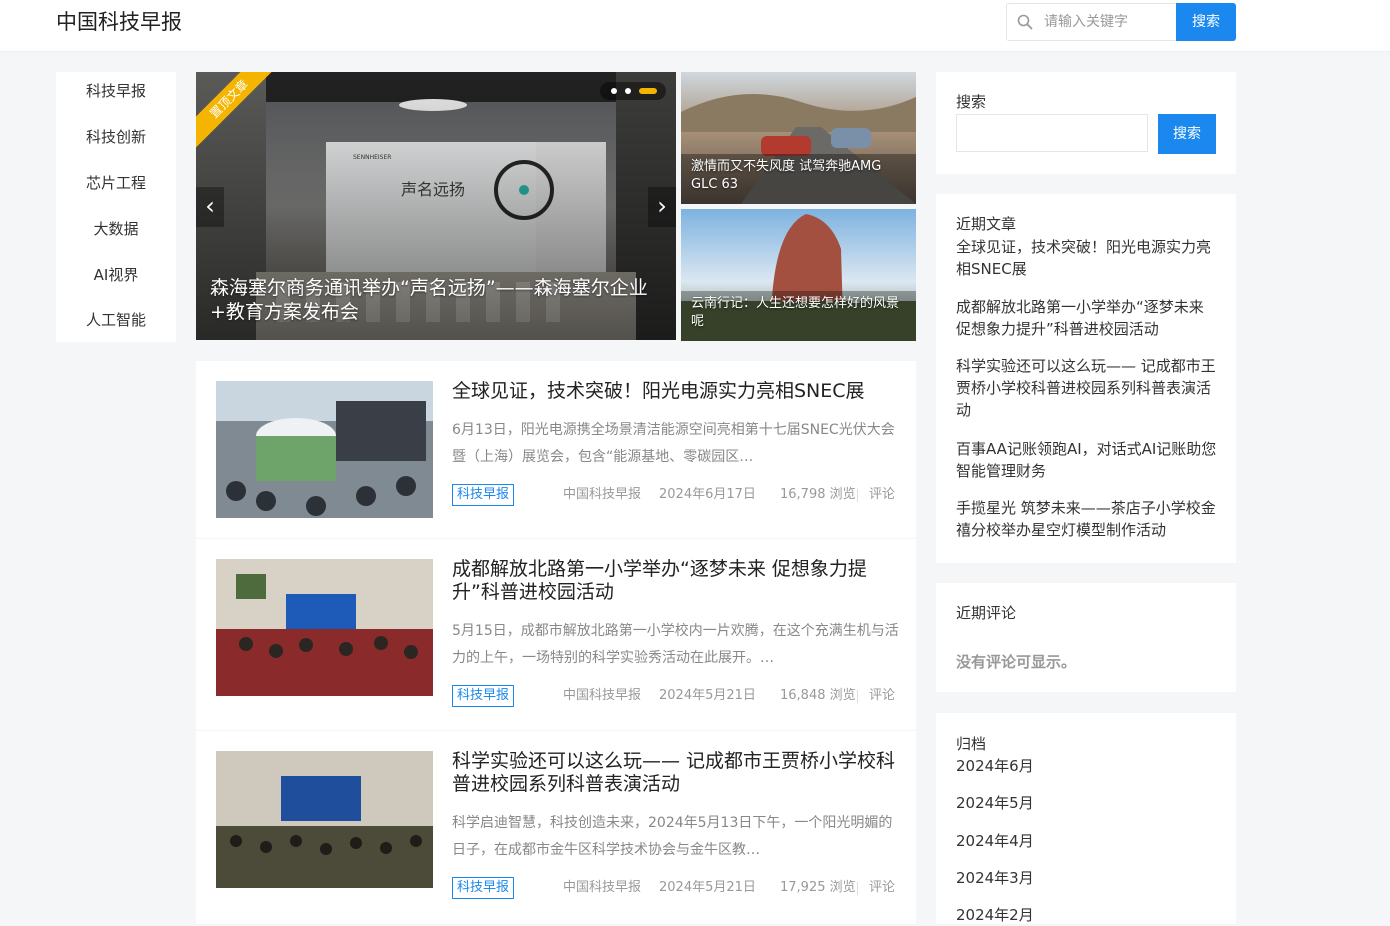 This screenshot has height=926, width=1390. I want to click on recent-post-link: 成都解放北路第一小学举办“逐梦未来 促想象力提升”科普进校园活动, so click(1087, 318).